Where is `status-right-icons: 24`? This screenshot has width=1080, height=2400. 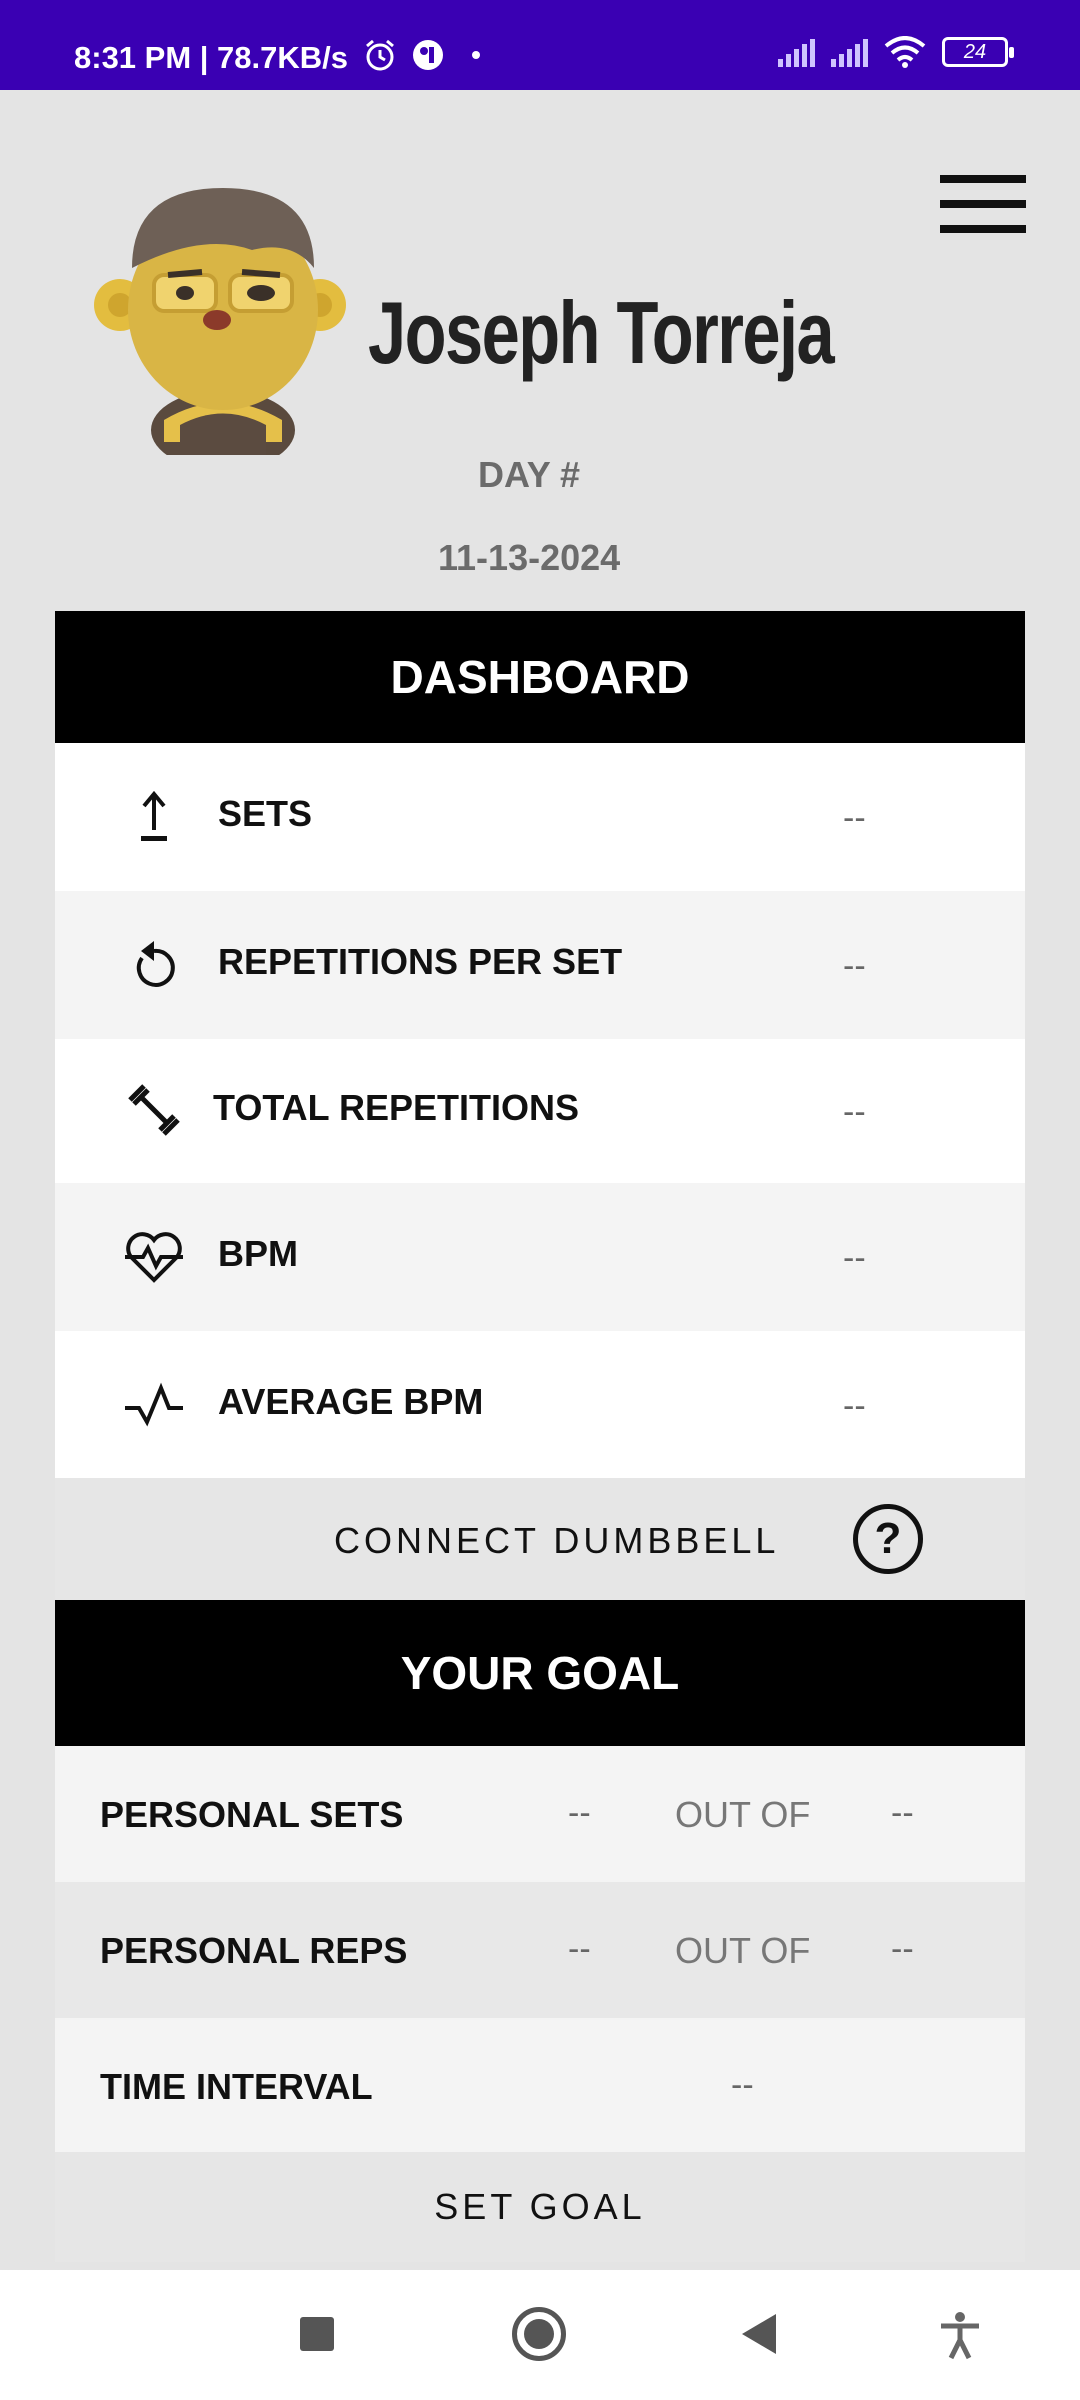
status-right-icons: 24 is located at coordinates (896, 52).